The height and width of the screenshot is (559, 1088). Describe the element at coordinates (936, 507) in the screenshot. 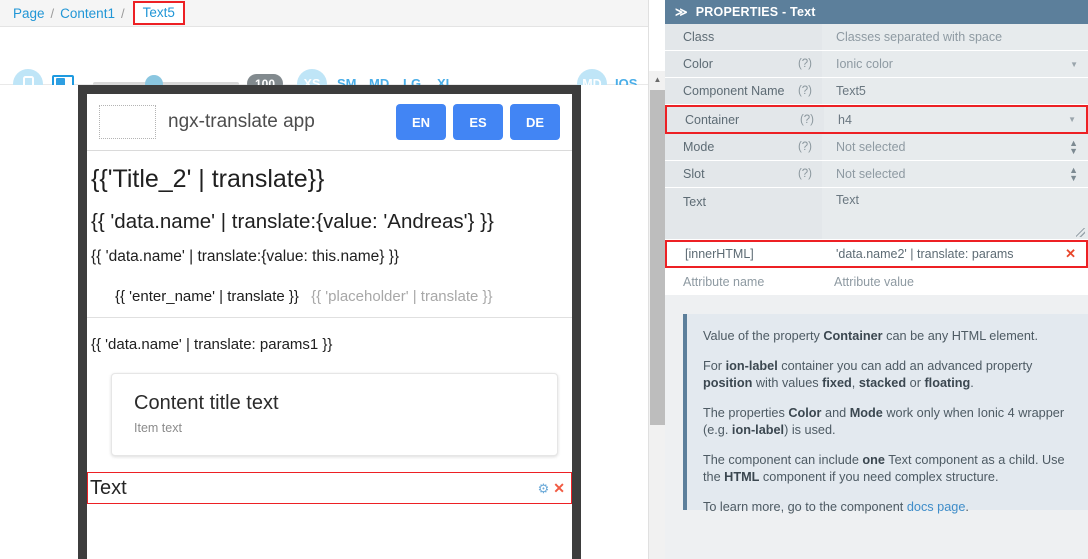

I see `docs-page-link: docs page` at that location.